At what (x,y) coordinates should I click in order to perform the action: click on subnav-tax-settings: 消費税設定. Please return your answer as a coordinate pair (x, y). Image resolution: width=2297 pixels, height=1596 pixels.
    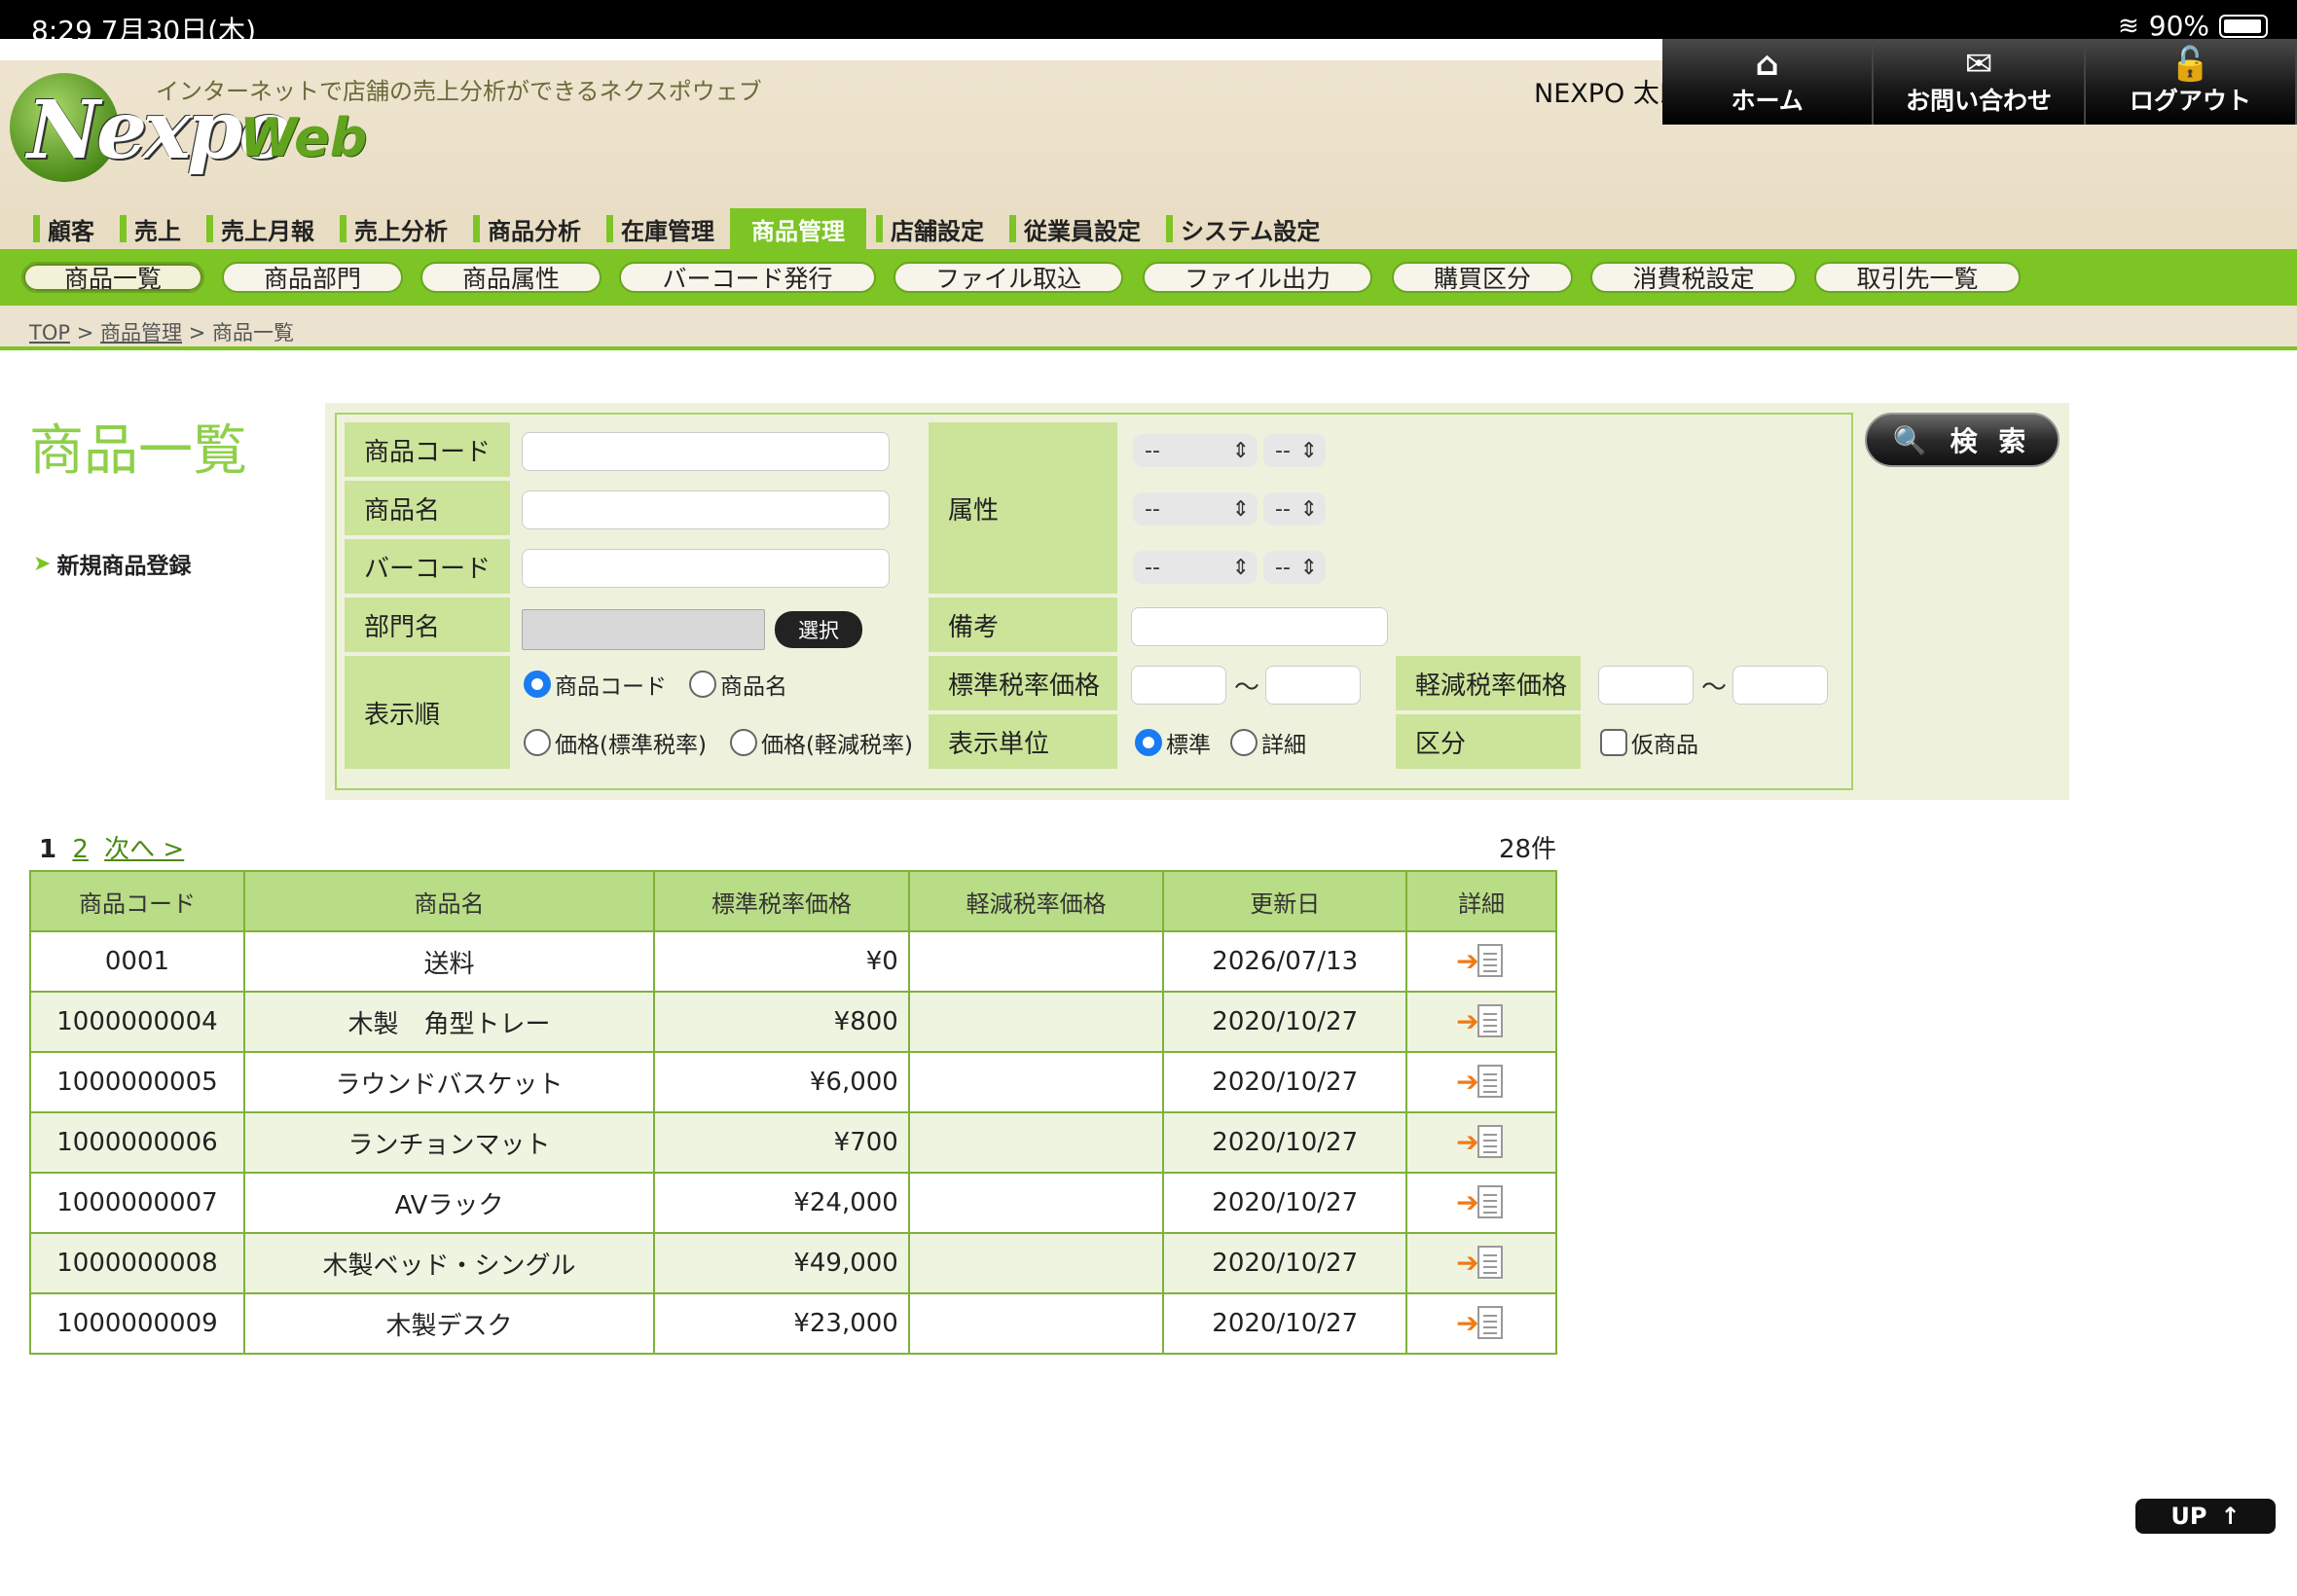
    Looking at the image, I should click on (1693, 277).